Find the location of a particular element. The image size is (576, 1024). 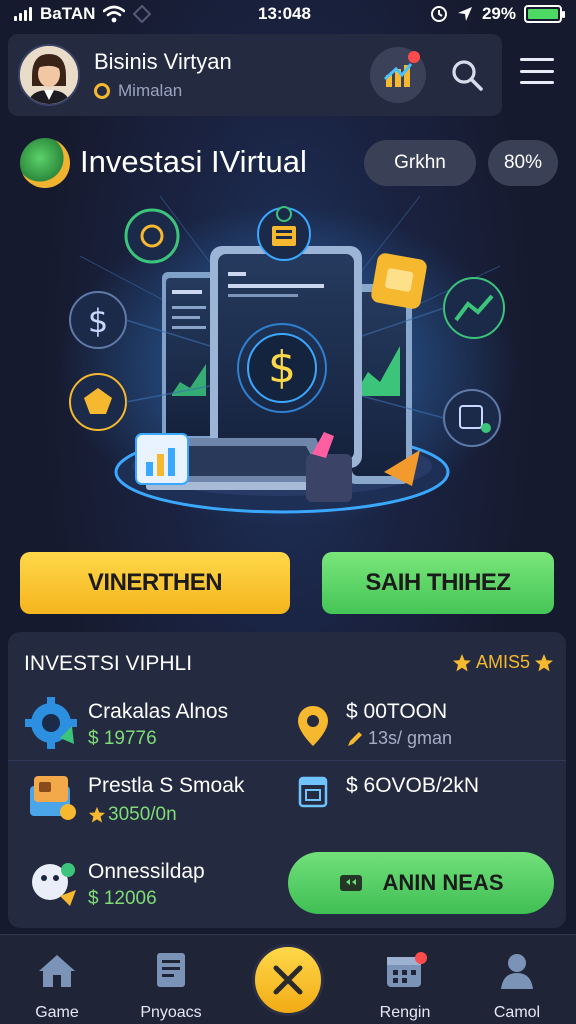

menu-icon is located at coordinates (537, 59).